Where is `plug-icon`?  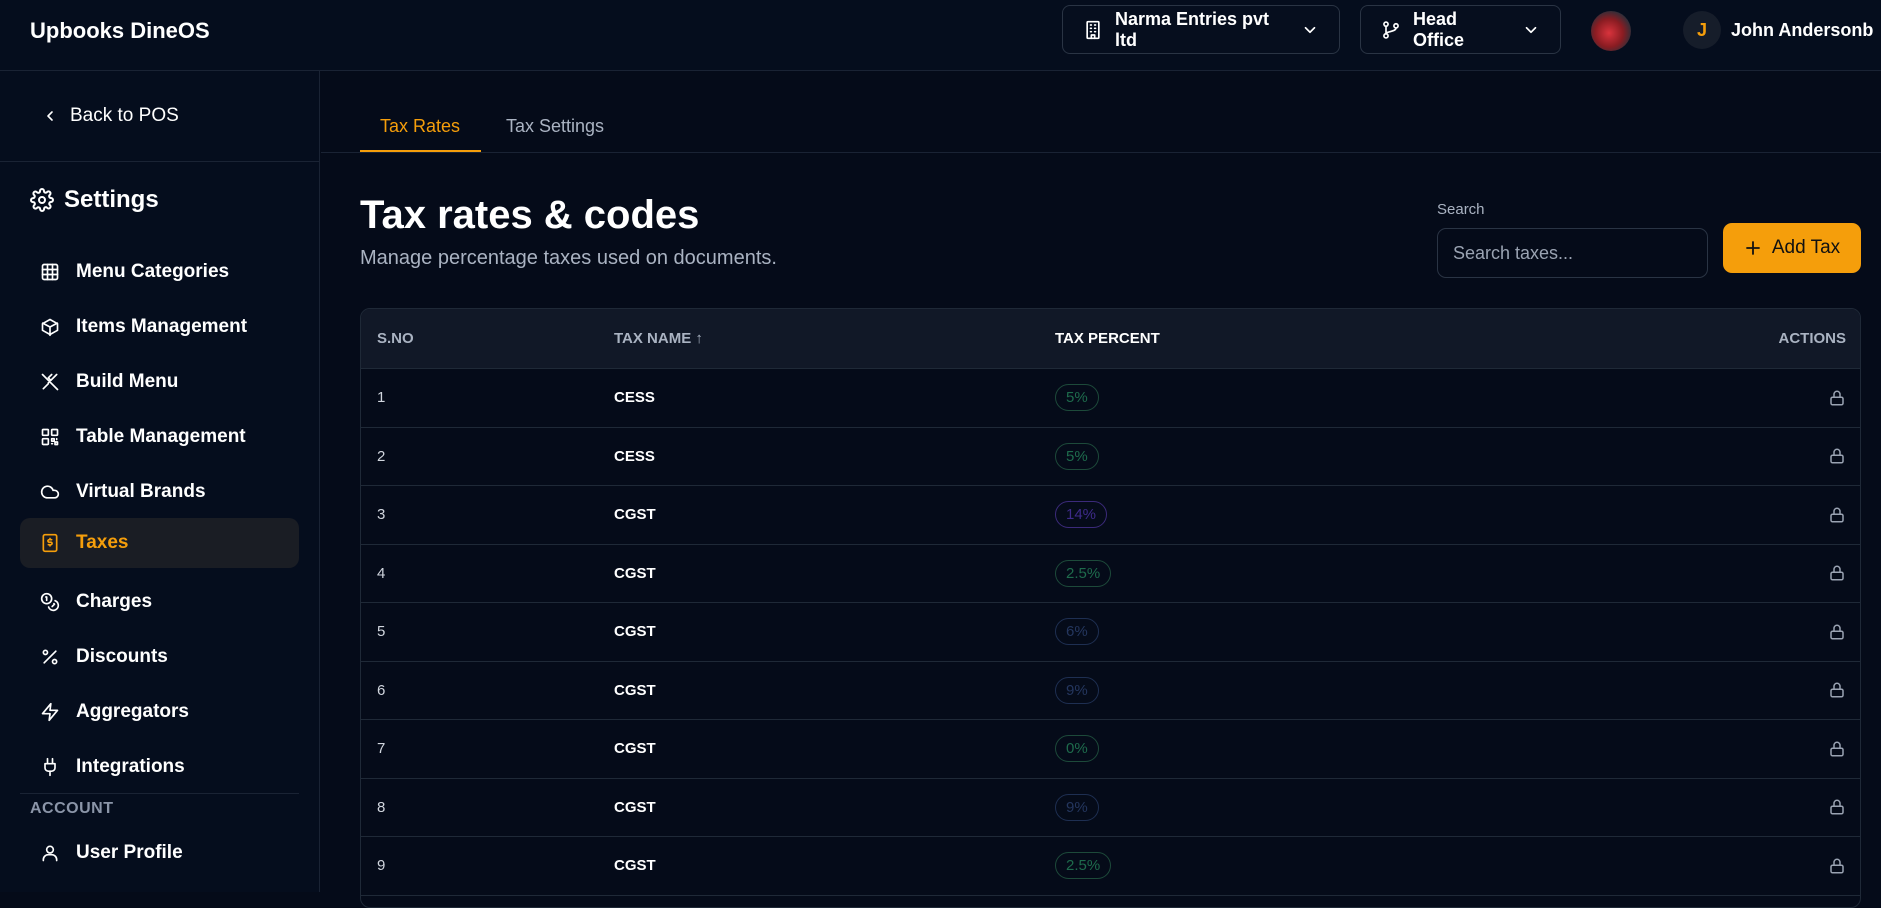 plug-icon is located at coordinates (50, 767).